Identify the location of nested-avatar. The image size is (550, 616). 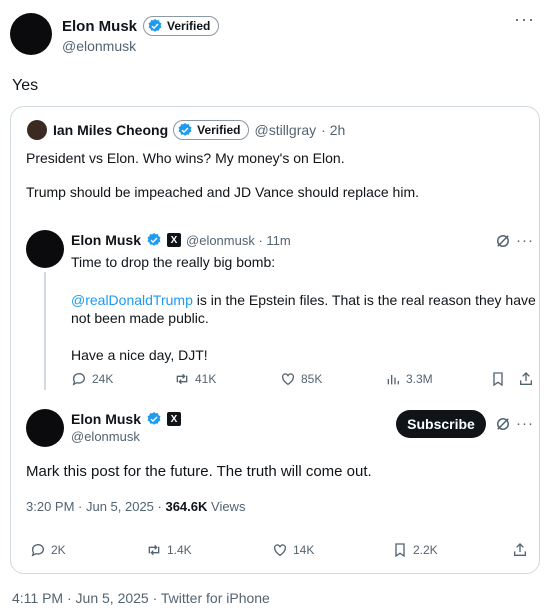
(45, 249).